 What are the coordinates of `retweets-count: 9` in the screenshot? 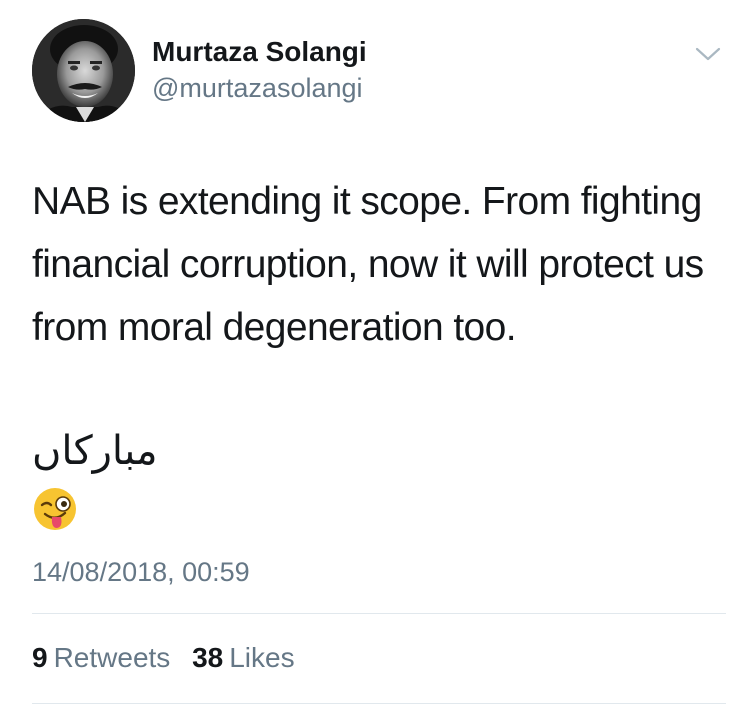 It's located at (40, 657).